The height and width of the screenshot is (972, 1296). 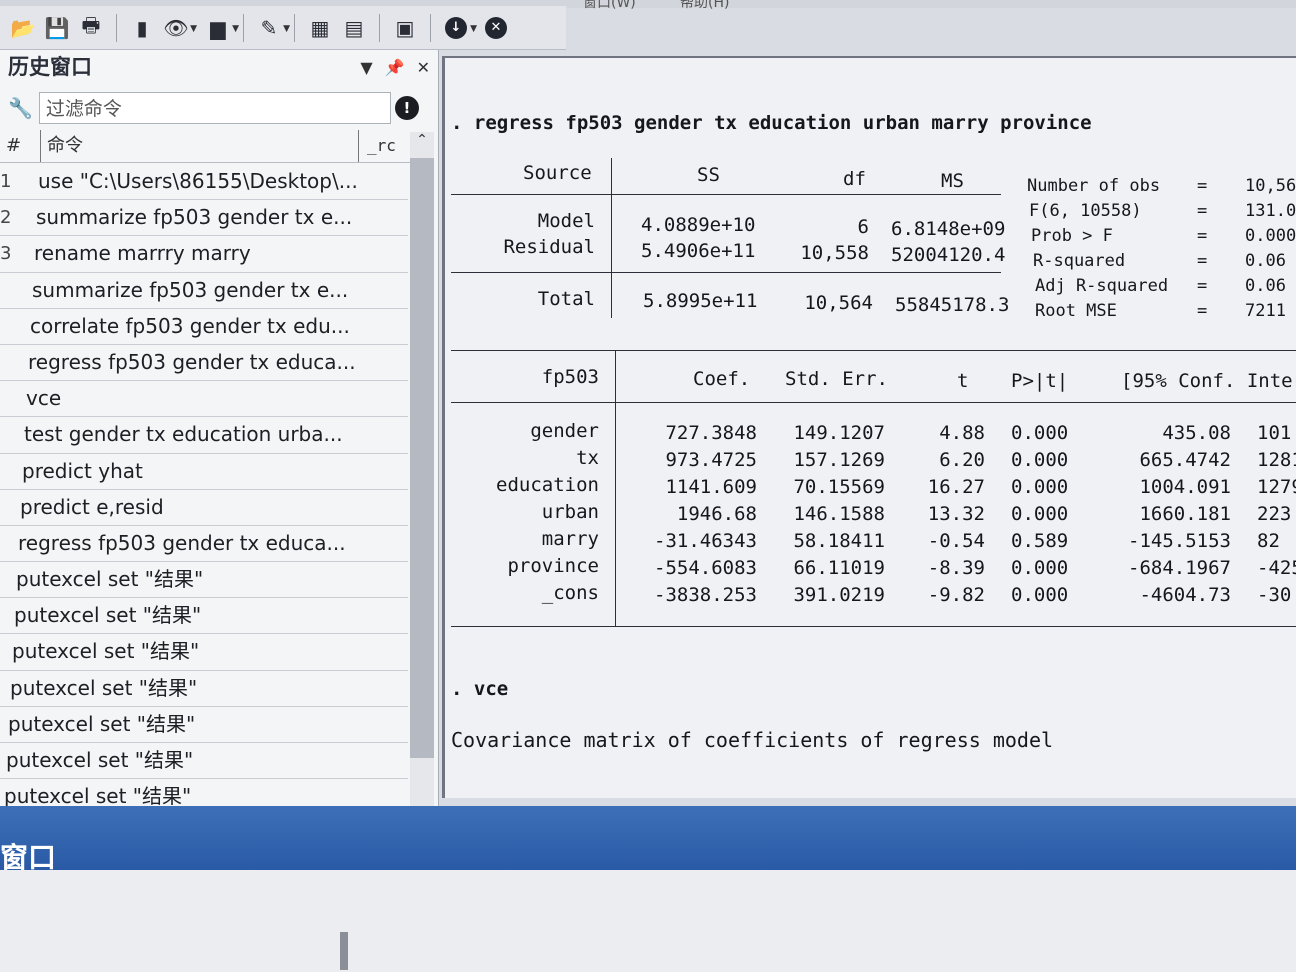 I want to click on history-scrollbar: ⌃ ⌄, so click(x=422, y=483).